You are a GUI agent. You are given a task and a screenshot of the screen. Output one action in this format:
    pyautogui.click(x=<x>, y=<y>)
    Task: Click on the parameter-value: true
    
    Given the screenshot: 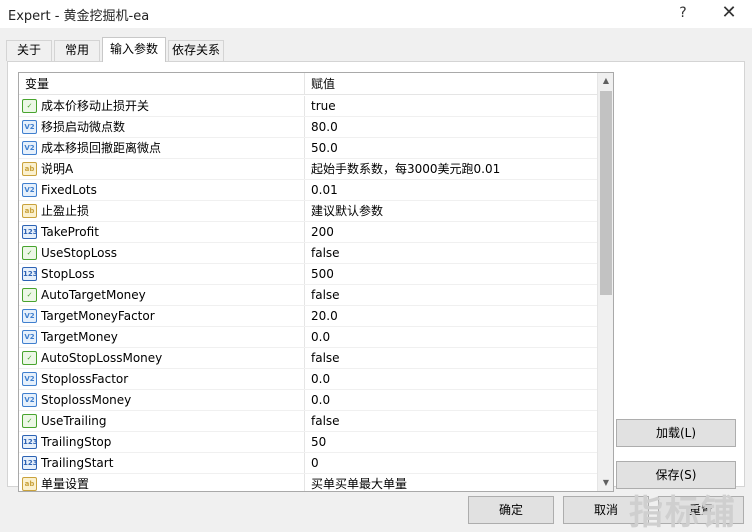 What is the action you would take?
    pyautogui.click(x=451, y=106)
    